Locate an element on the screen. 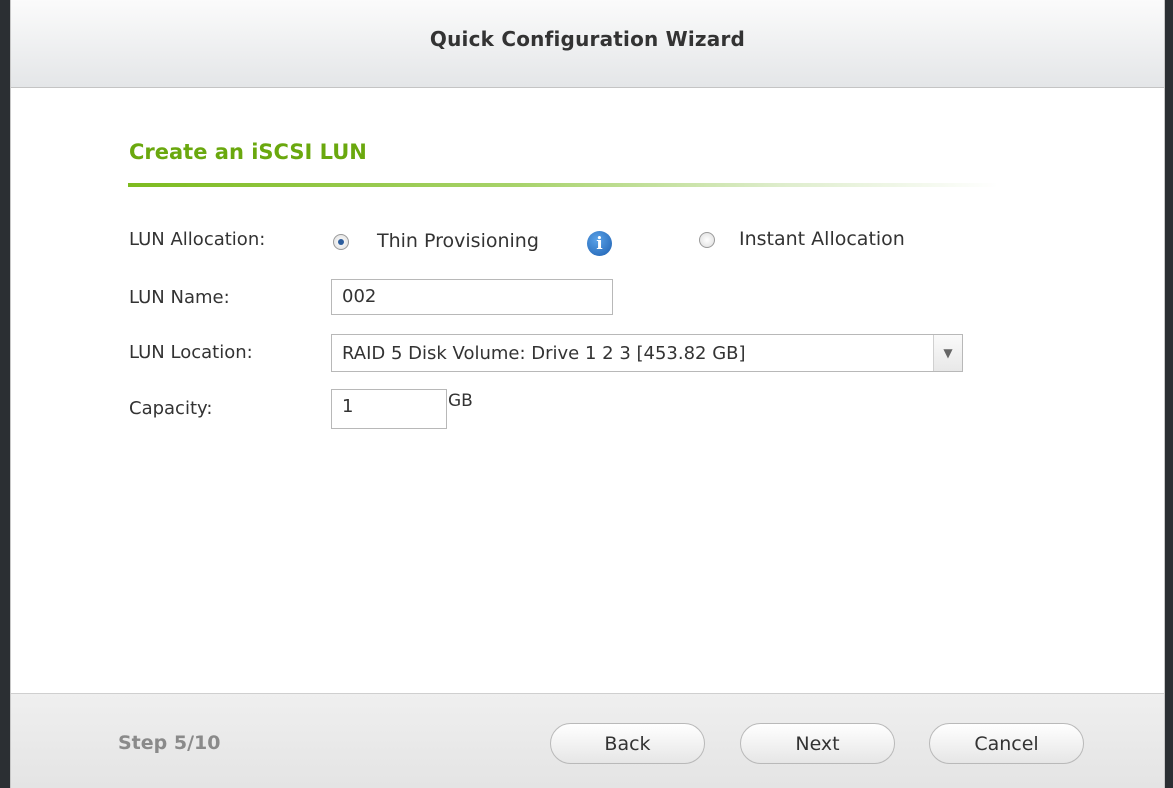 Image resolution: width=1173 pixels, height=788 pixels. thin-provisioning-label: Thin Provisioning is located at coordinates (458, 241).